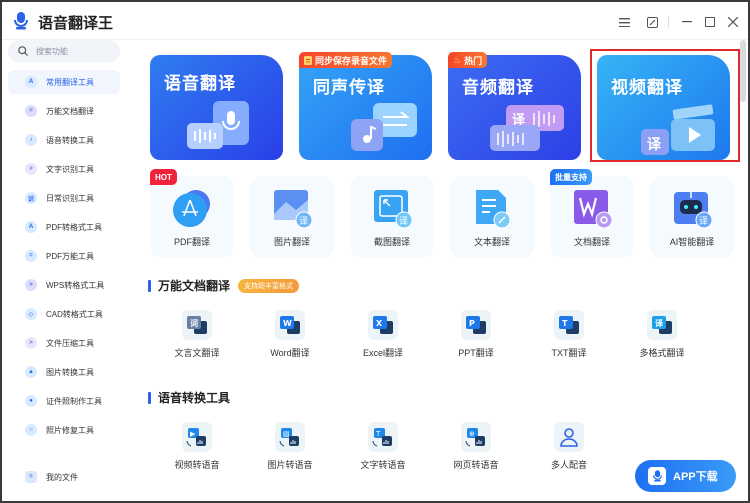 Image resolution: width=750 pixels, height=503 pixels. I want to click on sidebar-item: 识日常识别工具, so click(64, 198).